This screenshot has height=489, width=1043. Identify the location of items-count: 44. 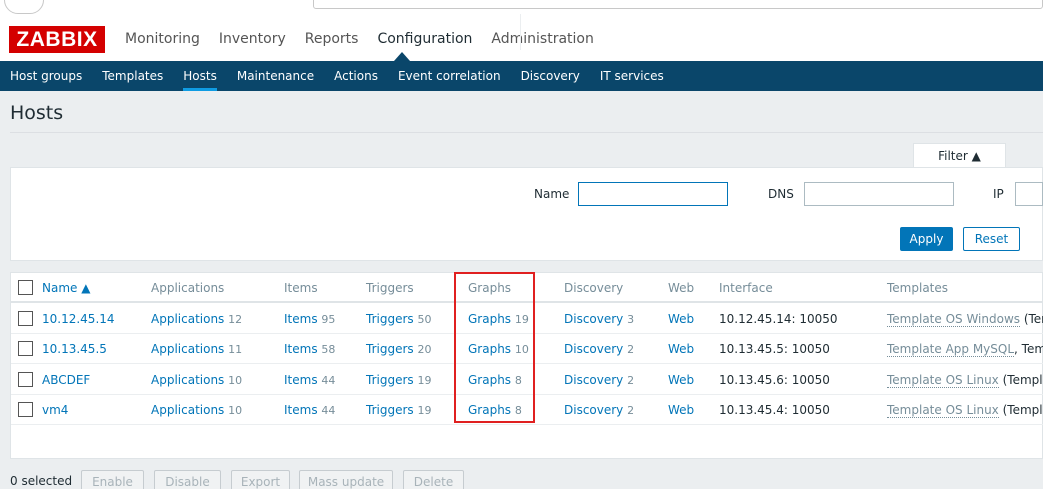
(328, 410).